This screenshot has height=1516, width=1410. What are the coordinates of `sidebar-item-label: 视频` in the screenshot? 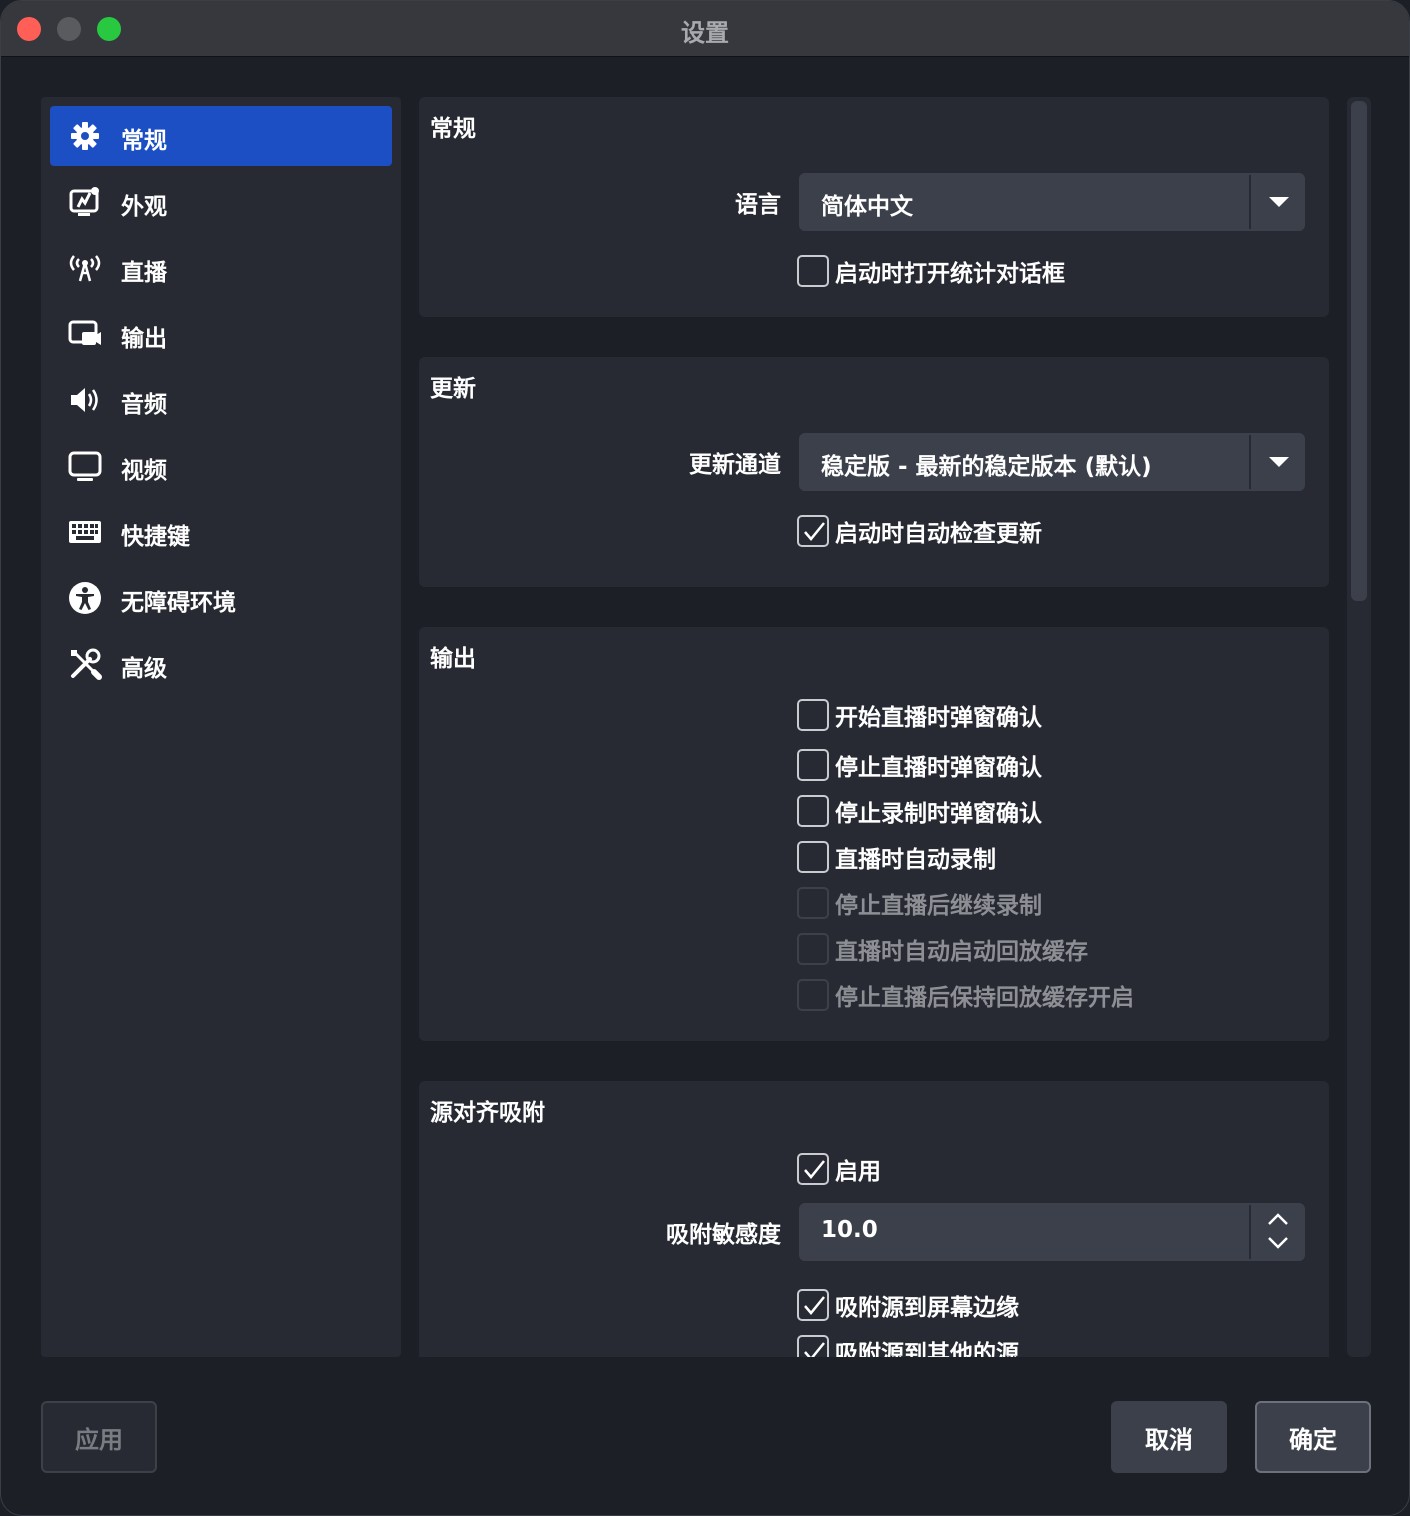 It's located at (144, 471).